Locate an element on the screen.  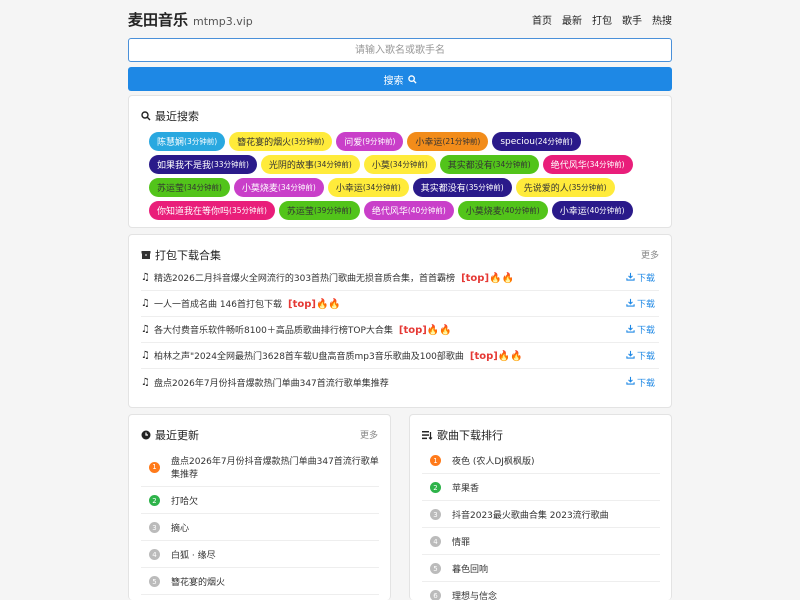
pack-item: ♫ 一人一首成名曲 146首打包下载 [top]🔥🔥 下载 is located at coordinates (400, 304).